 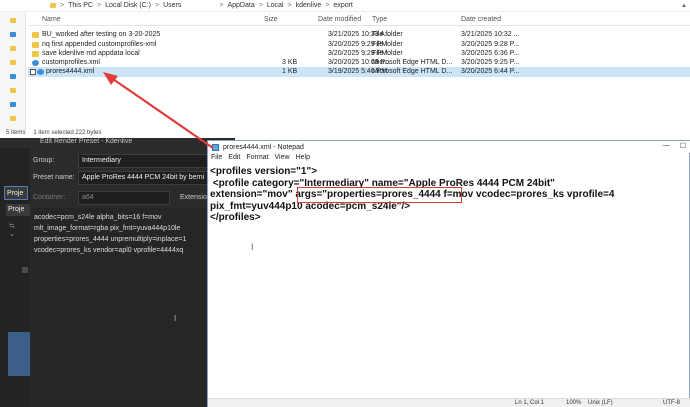 What do you see at coordinates (18, 210) in the screenshot?
I see `tab-project-2: Proje` at bounding box center [18, 210].